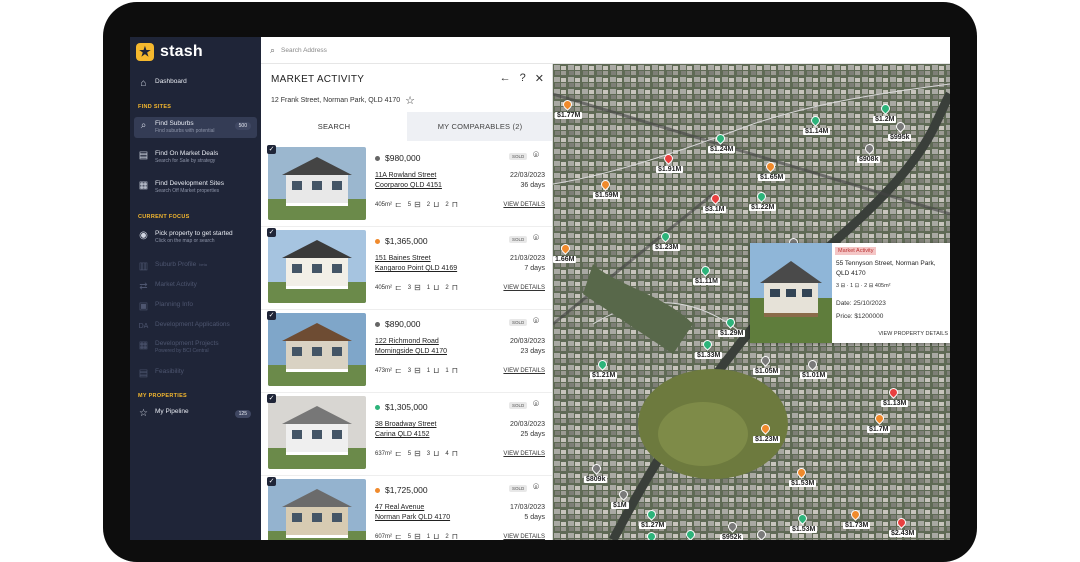  I want to click on projects-icon: ▦, so click(143, 345).